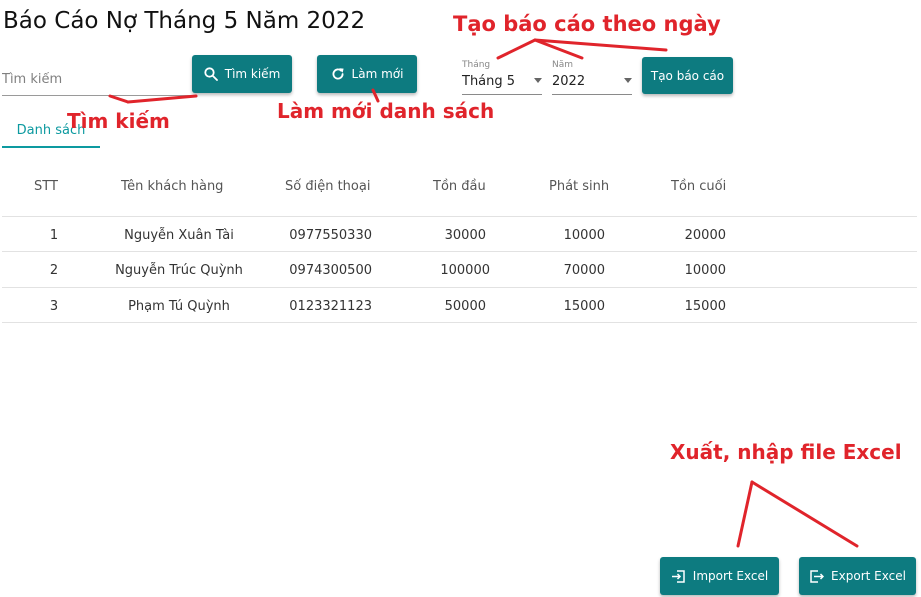  I want to click on annotation-refresh-list: Làm mới danh sách, so click(386, 111).